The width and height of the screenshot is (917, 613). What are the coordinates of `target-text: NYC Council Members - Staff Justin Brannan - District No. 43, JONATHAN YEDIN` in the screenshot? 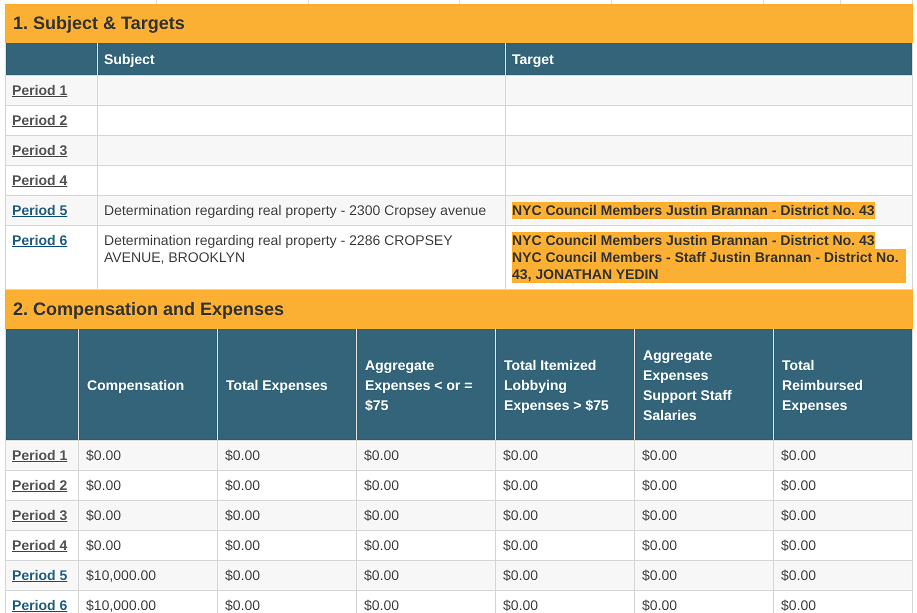 It's located at (709, 266).